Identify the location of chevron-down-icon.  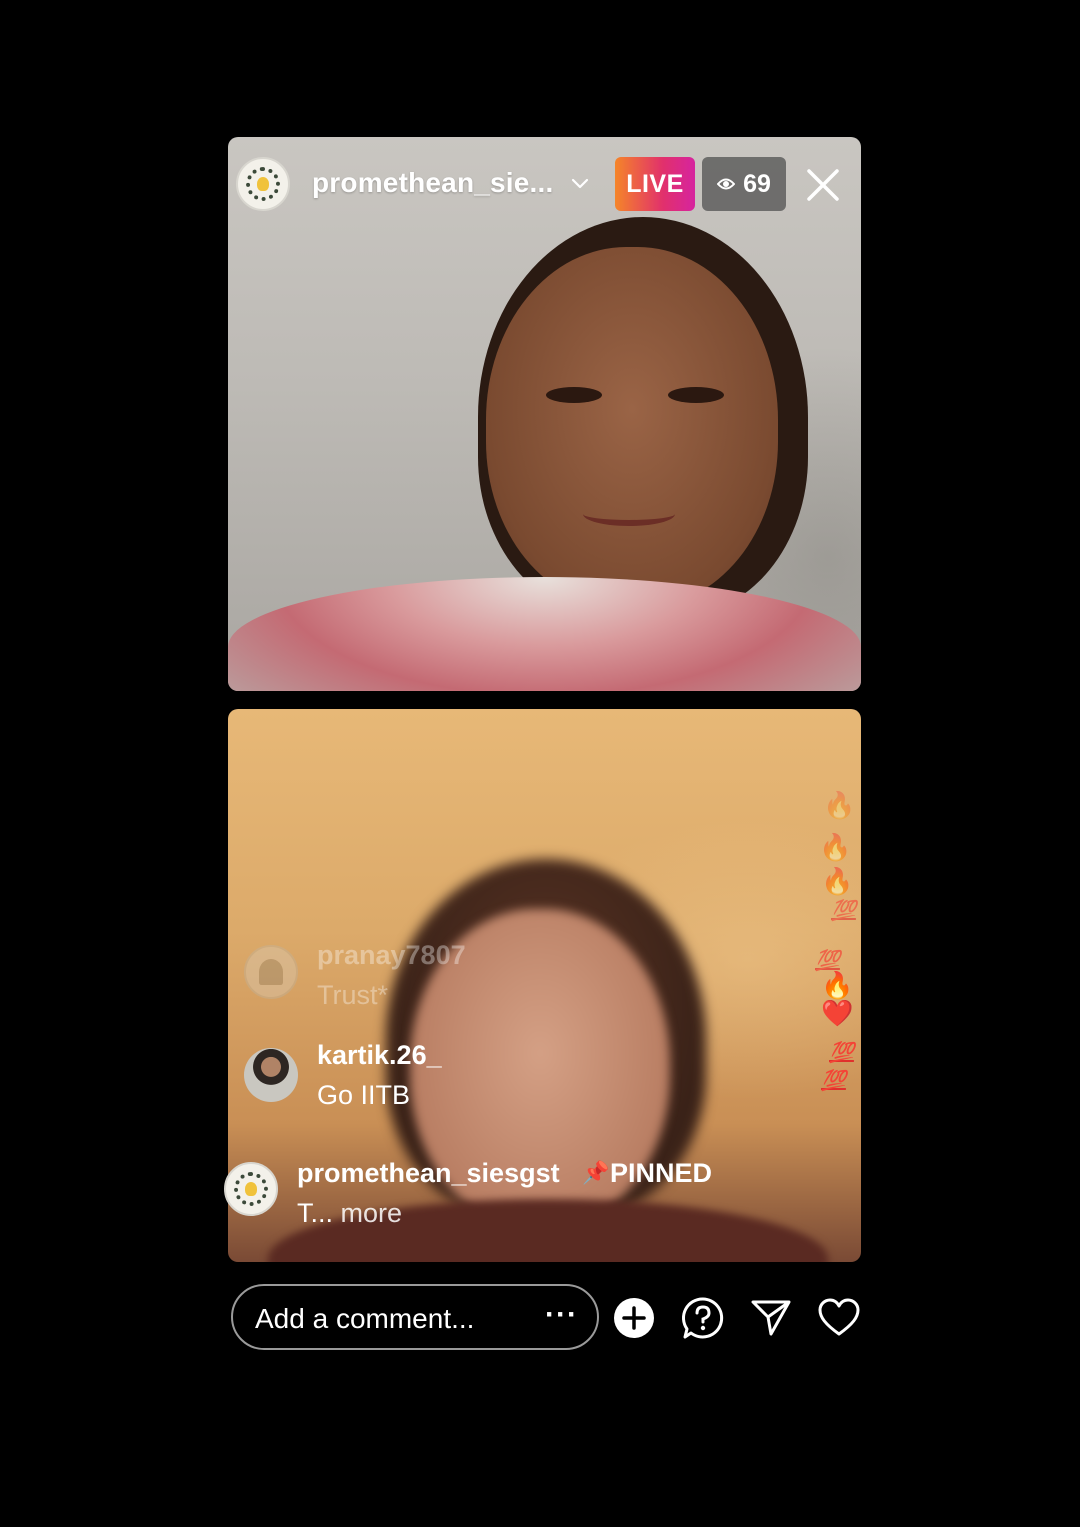
(580, 184).